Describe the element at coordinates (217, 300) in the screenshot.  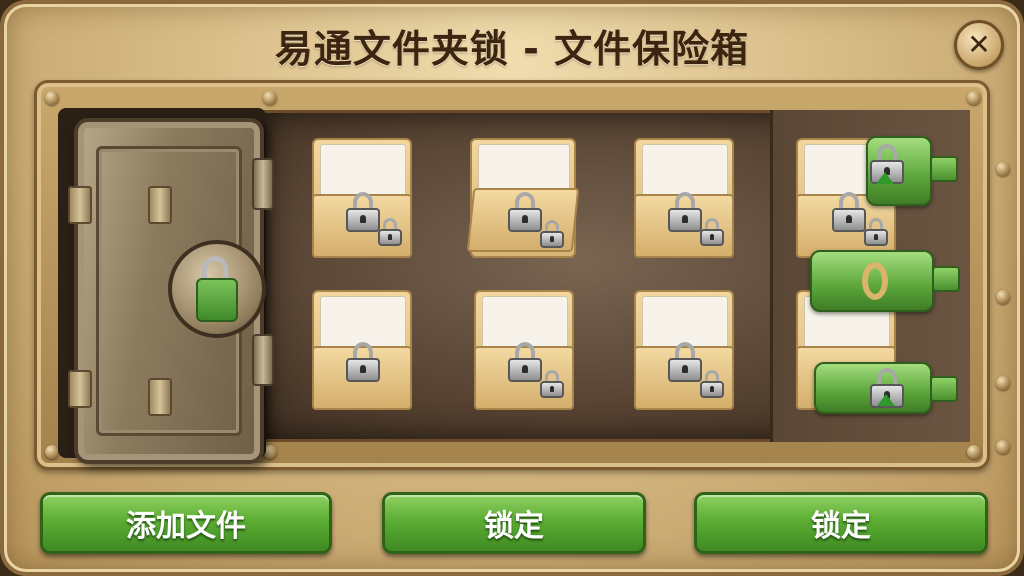
I see `green-padlock-icon` at that location.